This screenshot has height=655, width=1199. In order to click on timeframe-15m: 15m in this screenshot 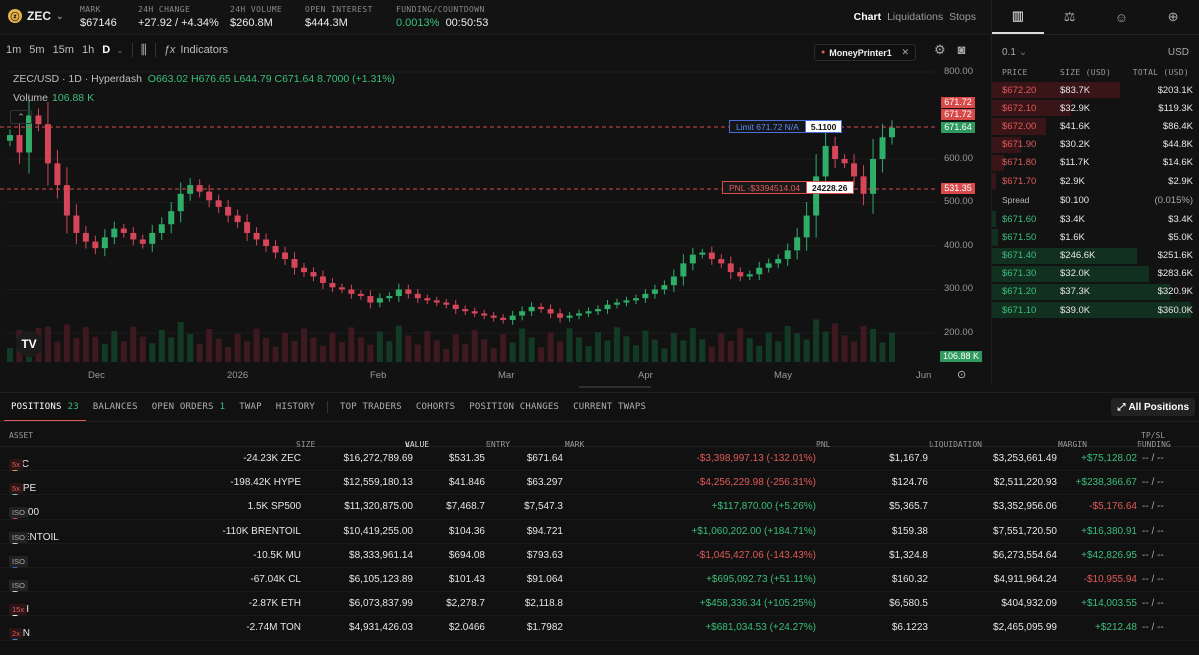, I will do `click(63, 50)`.